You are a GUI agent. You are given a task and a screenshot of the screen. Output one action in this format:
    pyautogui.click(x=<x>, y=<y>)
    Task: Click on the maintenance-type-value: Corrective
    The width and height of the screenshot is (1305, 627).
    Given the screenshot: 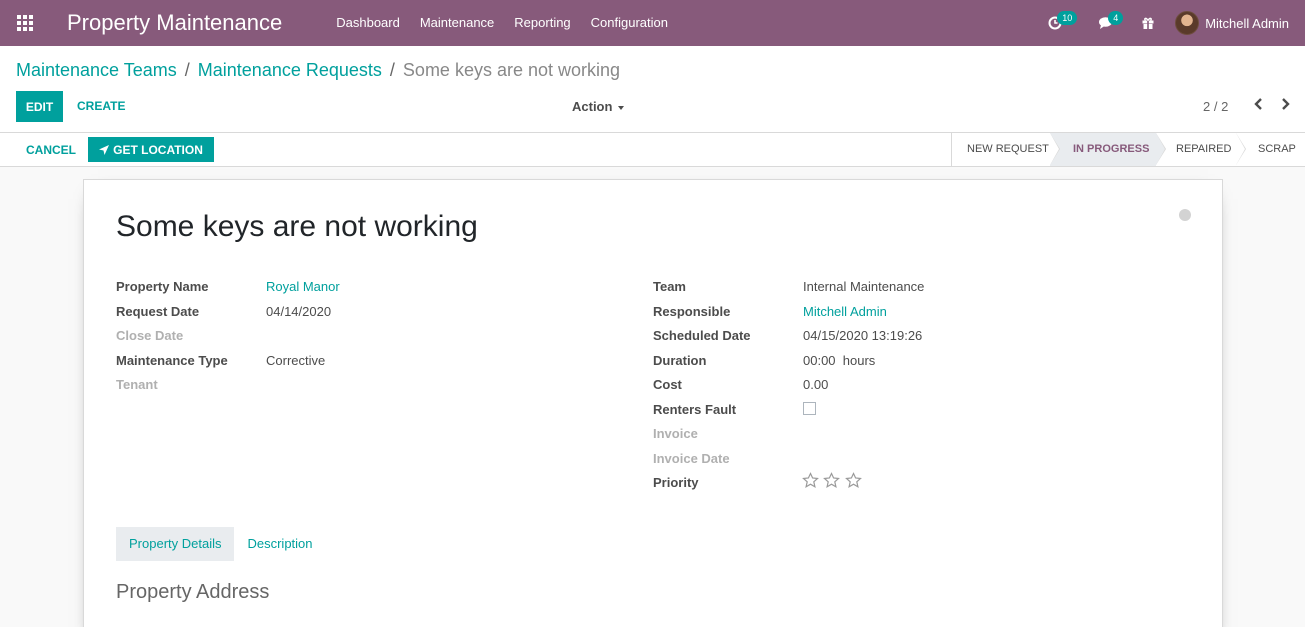 What is the action you would take?
    pyautogui.click(x=296, y=360)
    